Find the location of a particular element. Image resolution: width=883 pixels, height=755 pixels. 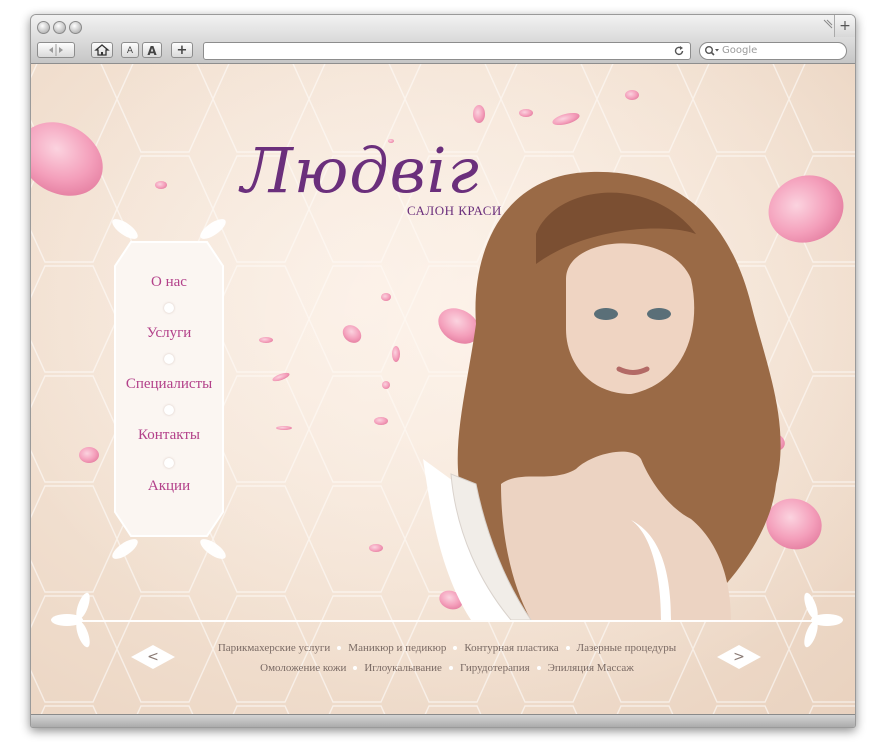

text-larger-button: A is located at coordinates (152, 50).